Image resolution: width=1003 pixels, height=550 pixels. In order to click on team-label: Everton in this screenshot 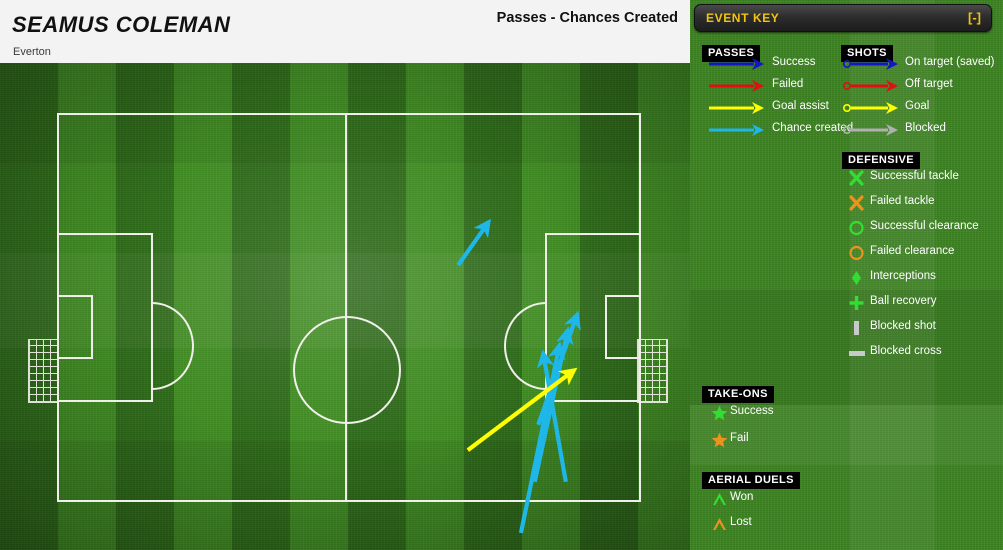, I will do `click(32, 52)`.